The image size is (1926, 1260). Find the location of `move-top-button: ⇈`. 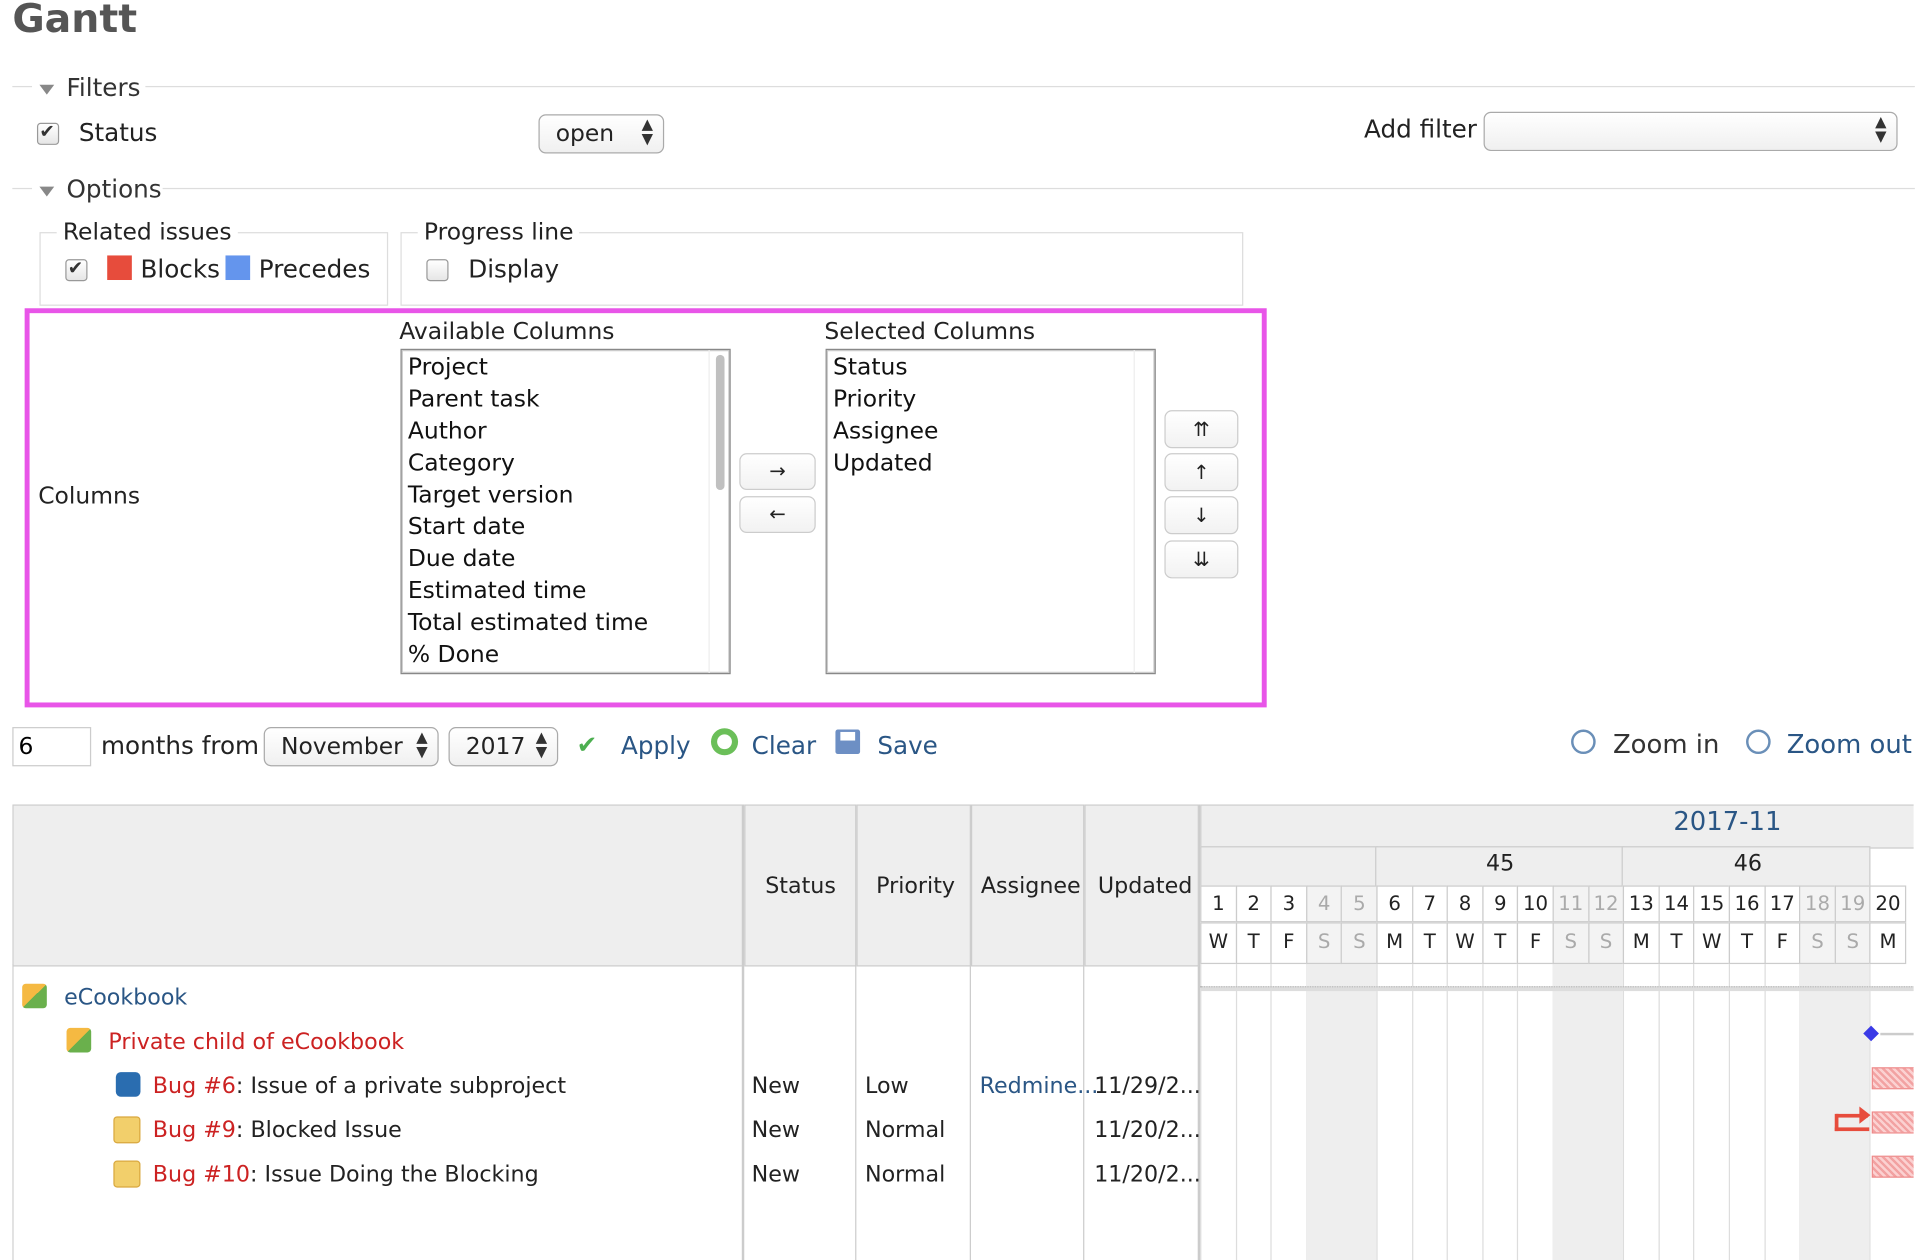

move-top-button: ⇈ is located at coordinates (1201, 429).